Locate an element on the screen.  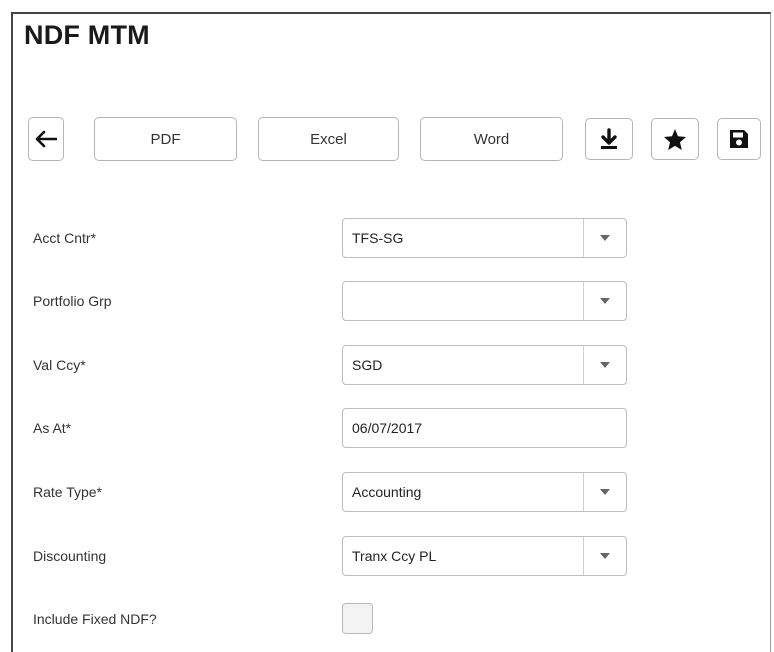
discounting-select: Tranx Ccy PL is located at coordinates (484, 556).